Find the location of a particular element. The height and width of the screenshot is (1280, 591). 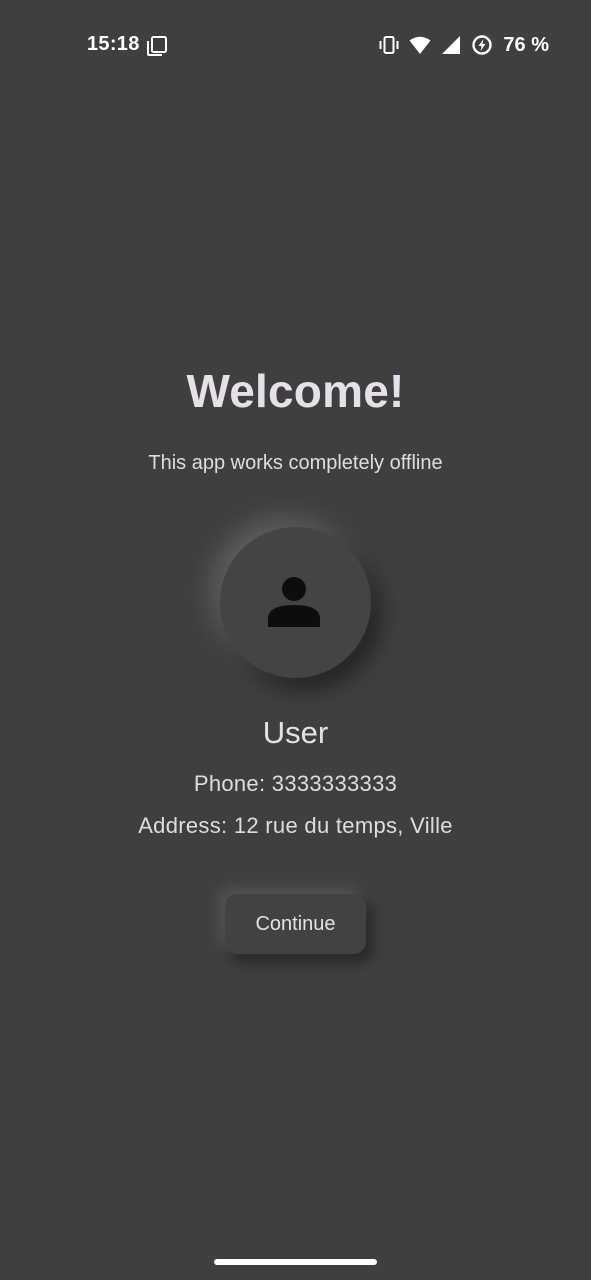

vibrate-icon is located at coordinates (389, 45).